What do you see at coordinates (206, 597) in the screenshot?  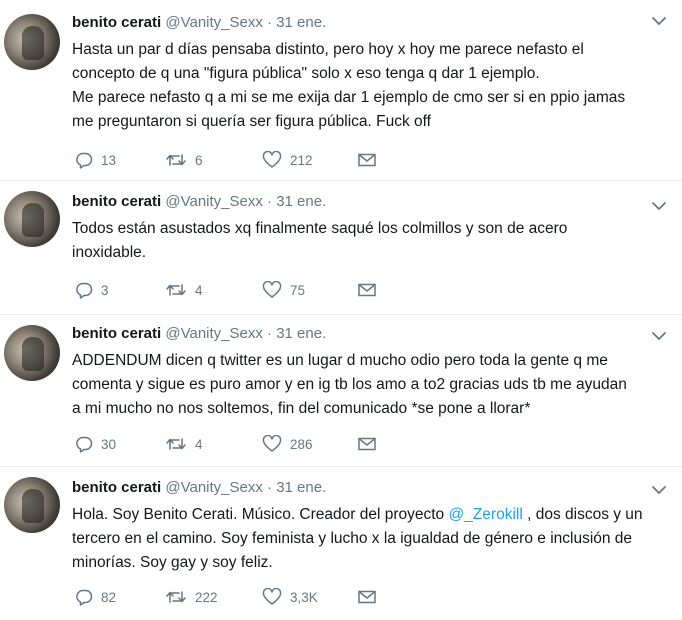 I see `retweet-count: 222` at bounding box center [206, 597].